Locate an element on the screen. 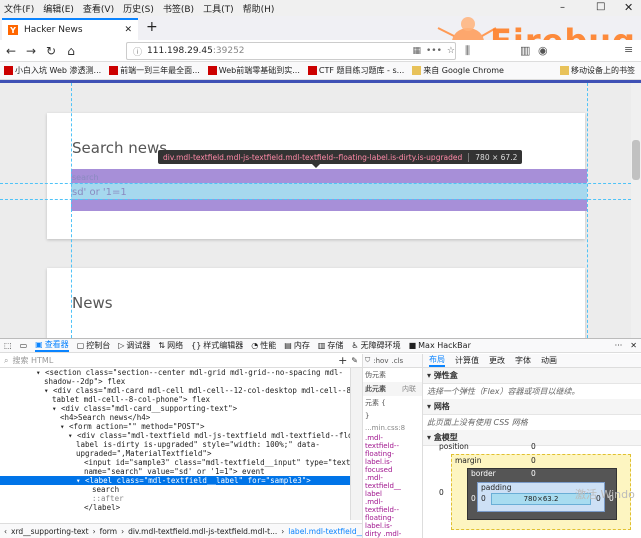  url-port: :39252 is located at coordinates (228, 51).